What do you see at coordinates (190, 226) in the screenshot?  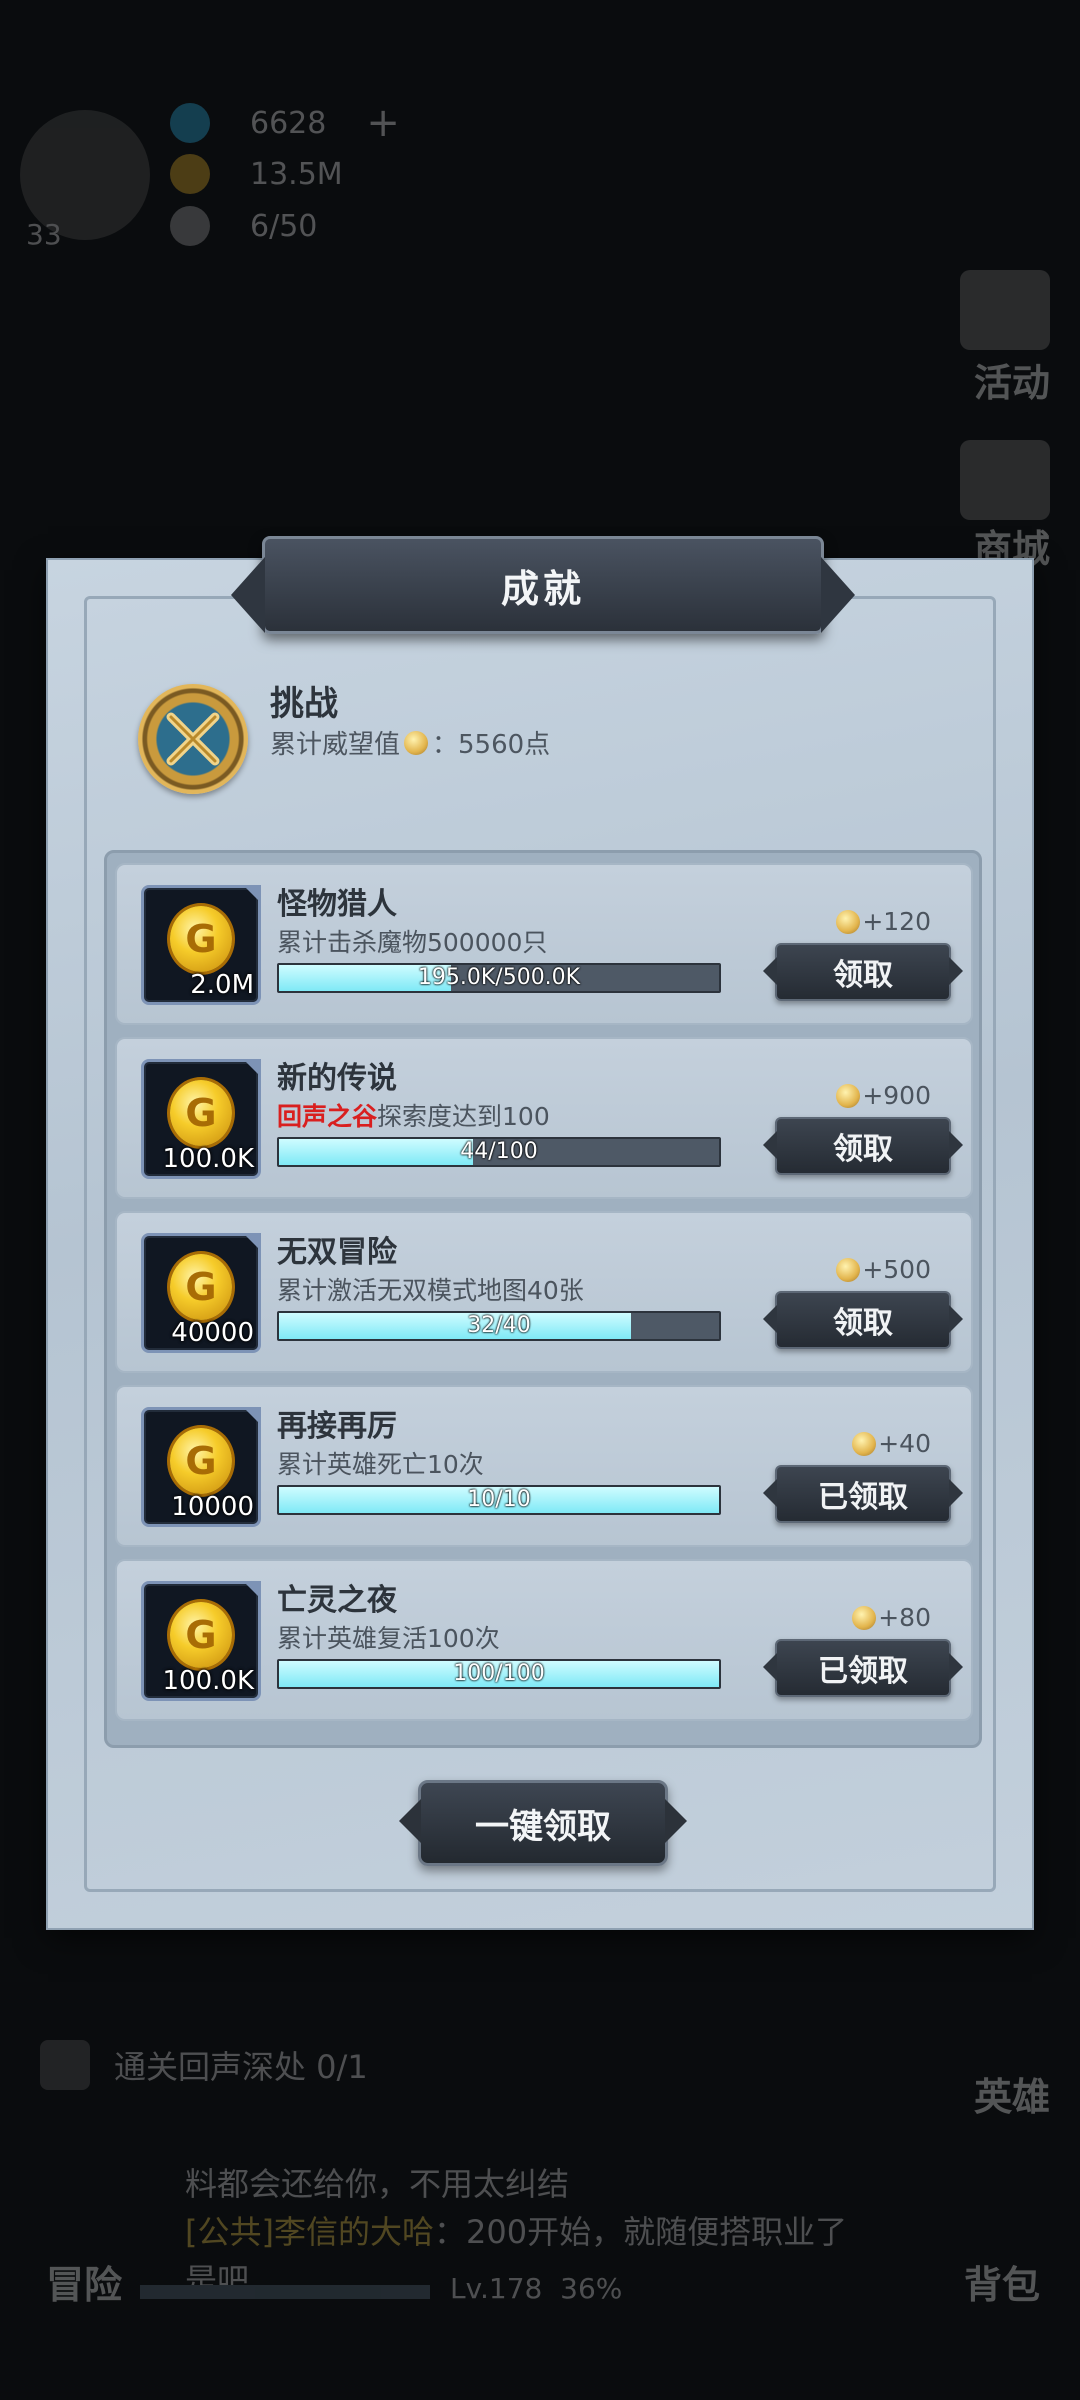 I see `stamina-icon` at bounding box center [190, 226].